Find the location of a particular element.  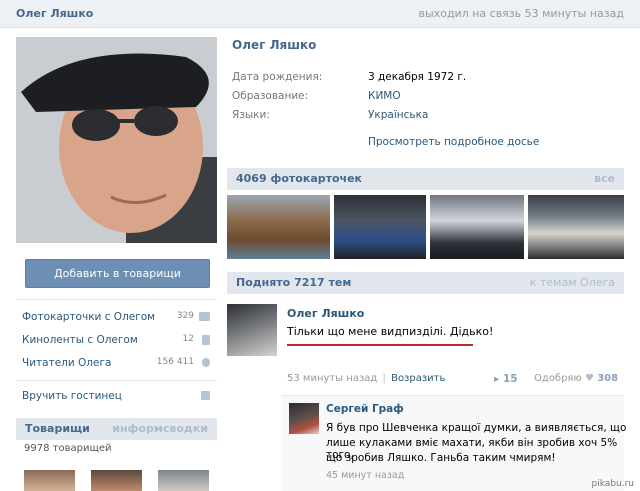

sidebar-link-label: Фотокарточки с Олегом is located at coordinates (89, 317).